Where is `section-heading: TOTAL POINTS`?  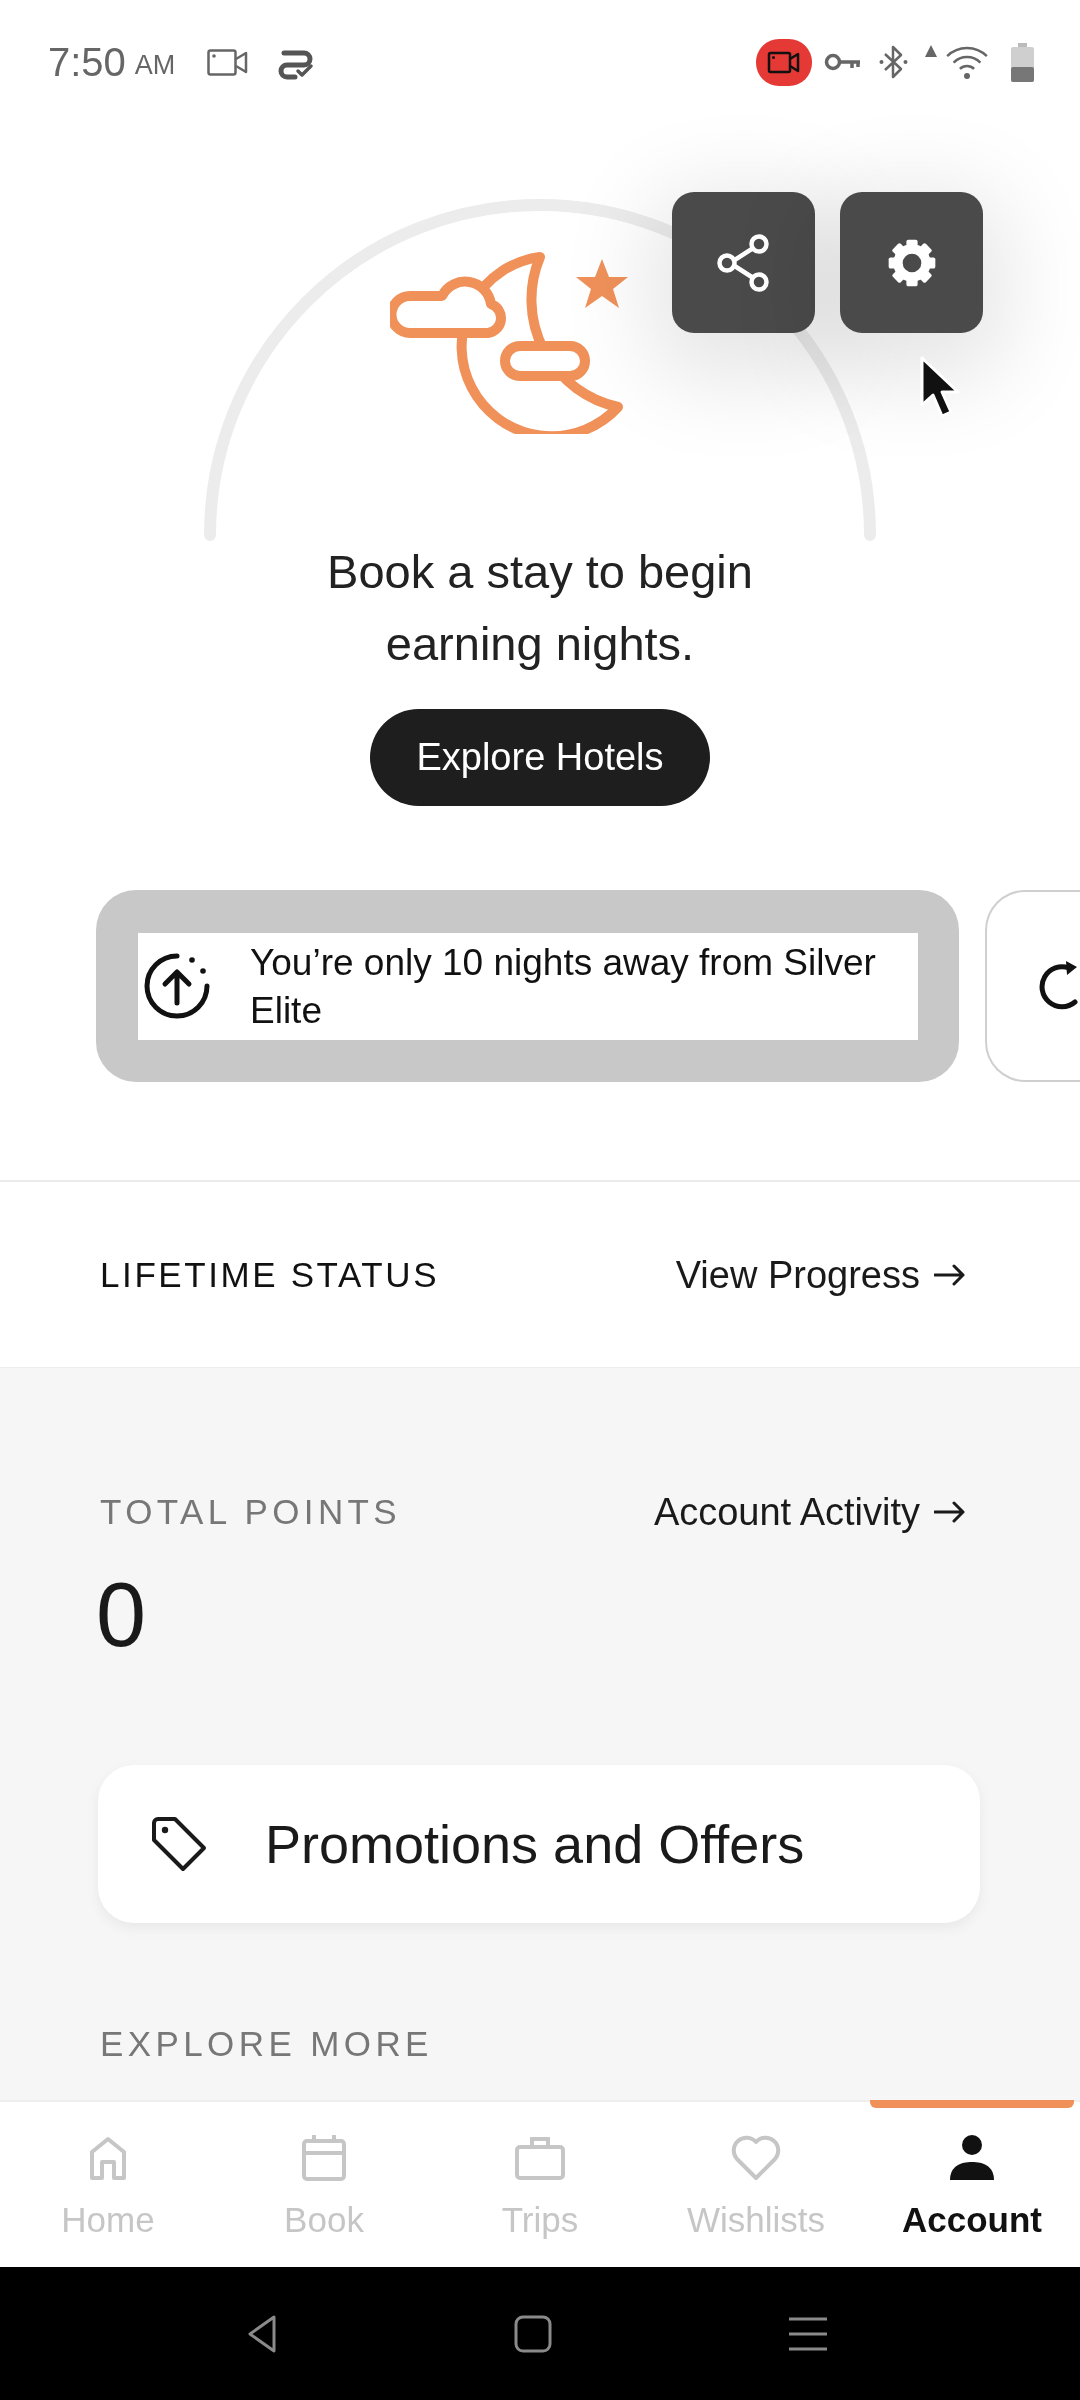 section-heading: TOTAL POINTS is located at coordinates (251, 1512).